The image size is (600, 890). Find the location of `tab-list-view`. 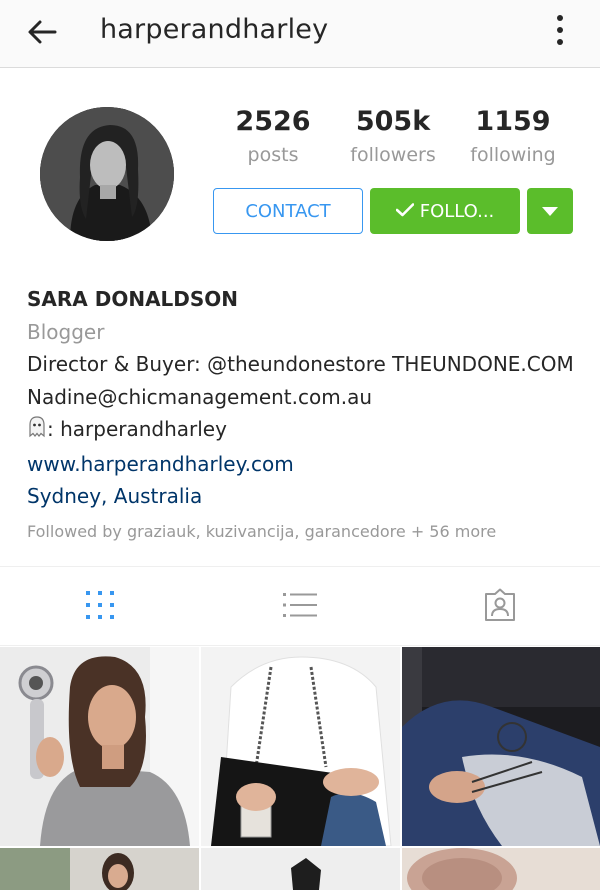

tab-list-view is located at coordinates (300, 607).